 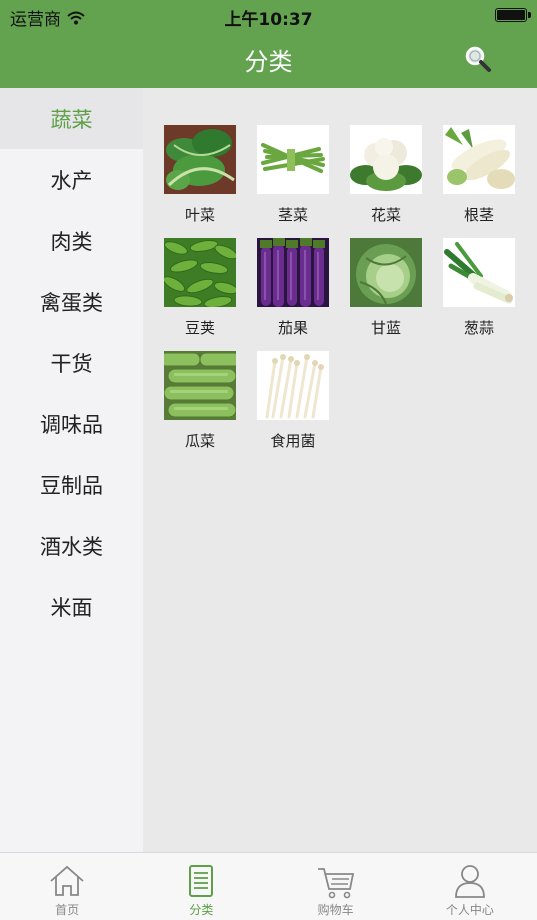 What do you see at coordinates (513, 15) in the screenshot?
I see `battery-icon` at bounding box center [513, 15].